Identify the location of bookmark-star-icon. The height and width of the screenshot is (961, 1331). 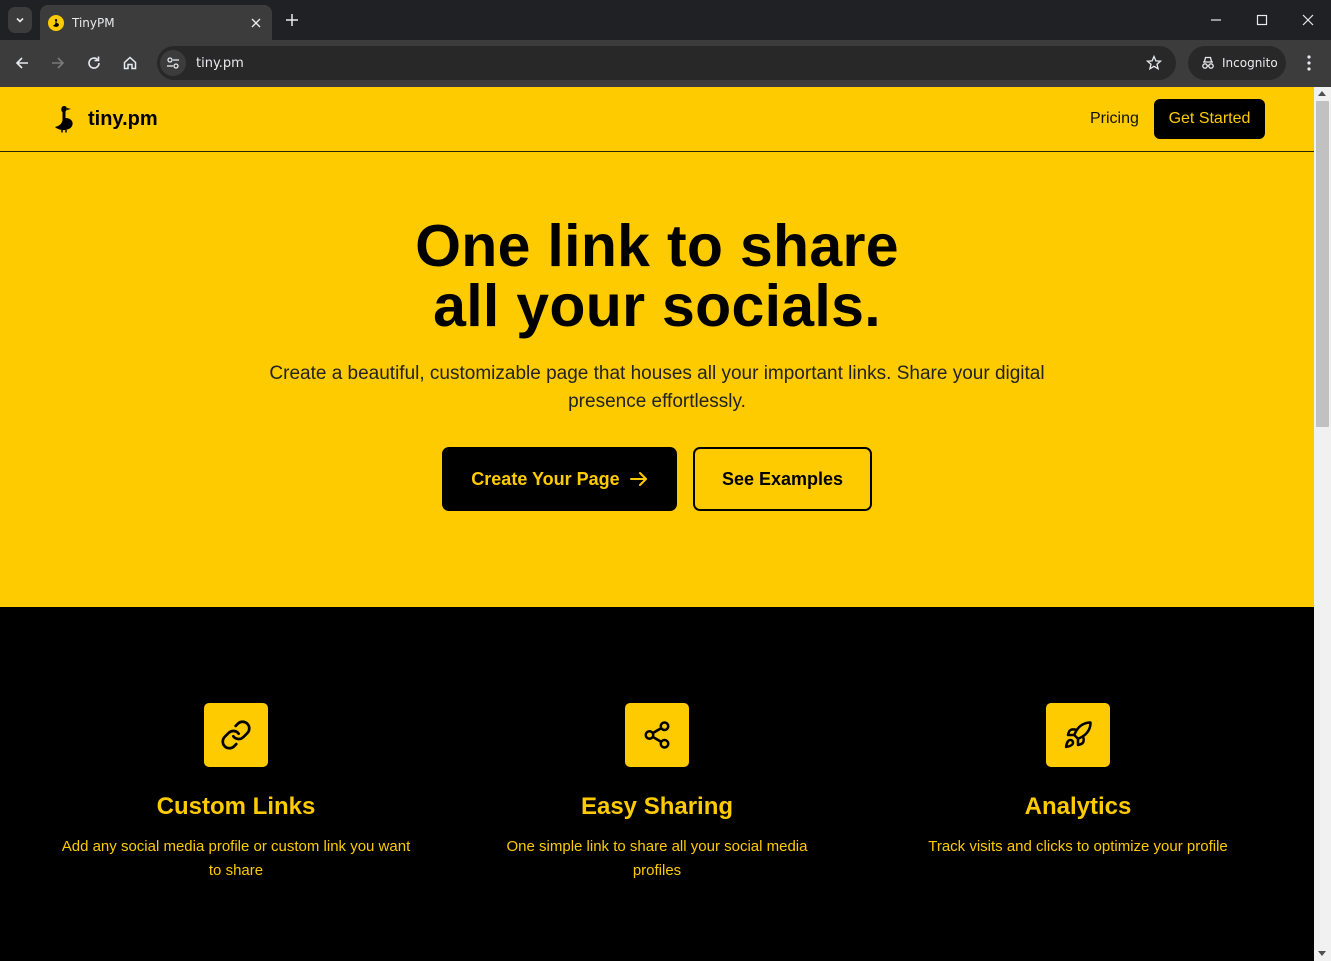
(1154, 63).